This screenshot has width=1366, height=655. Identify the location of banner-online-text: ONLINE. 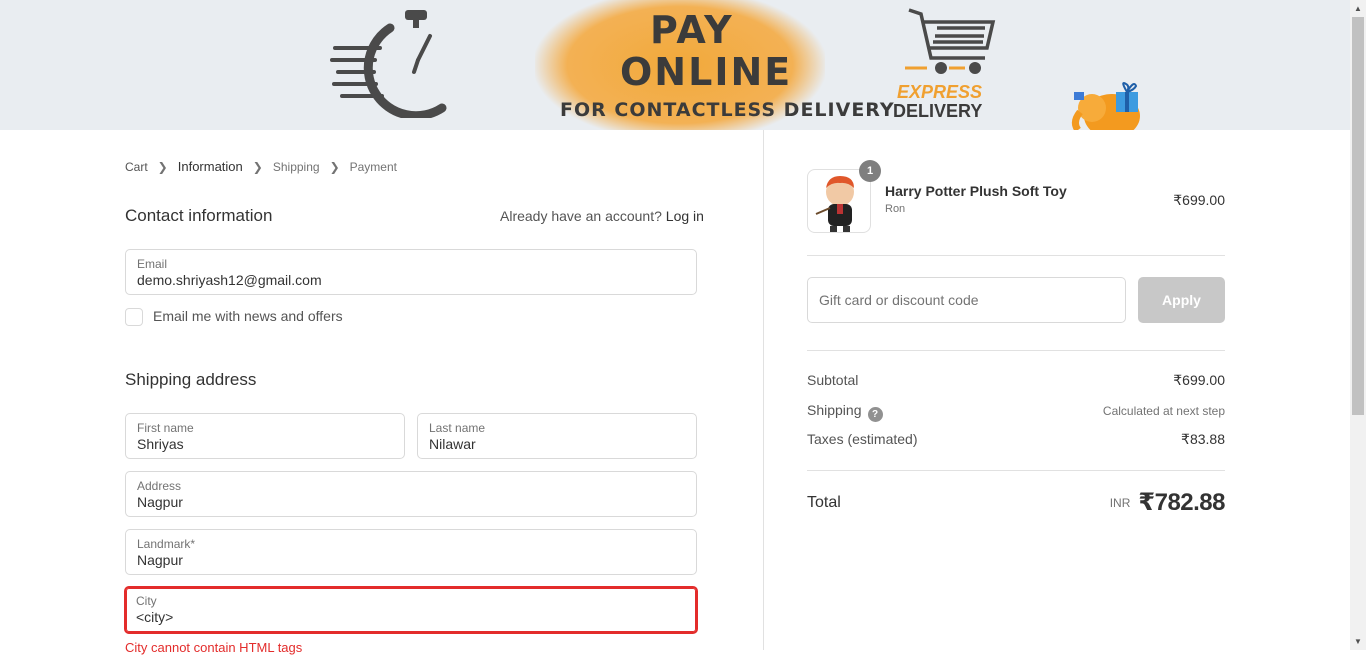
(706, 72).